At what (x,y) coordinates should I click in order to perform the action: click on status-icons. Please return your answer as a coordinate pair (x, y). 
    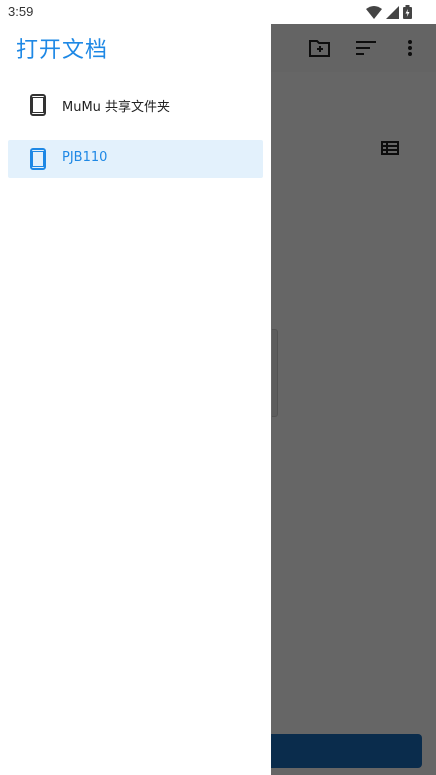
    Looking at the image, I should click on (389, 12).